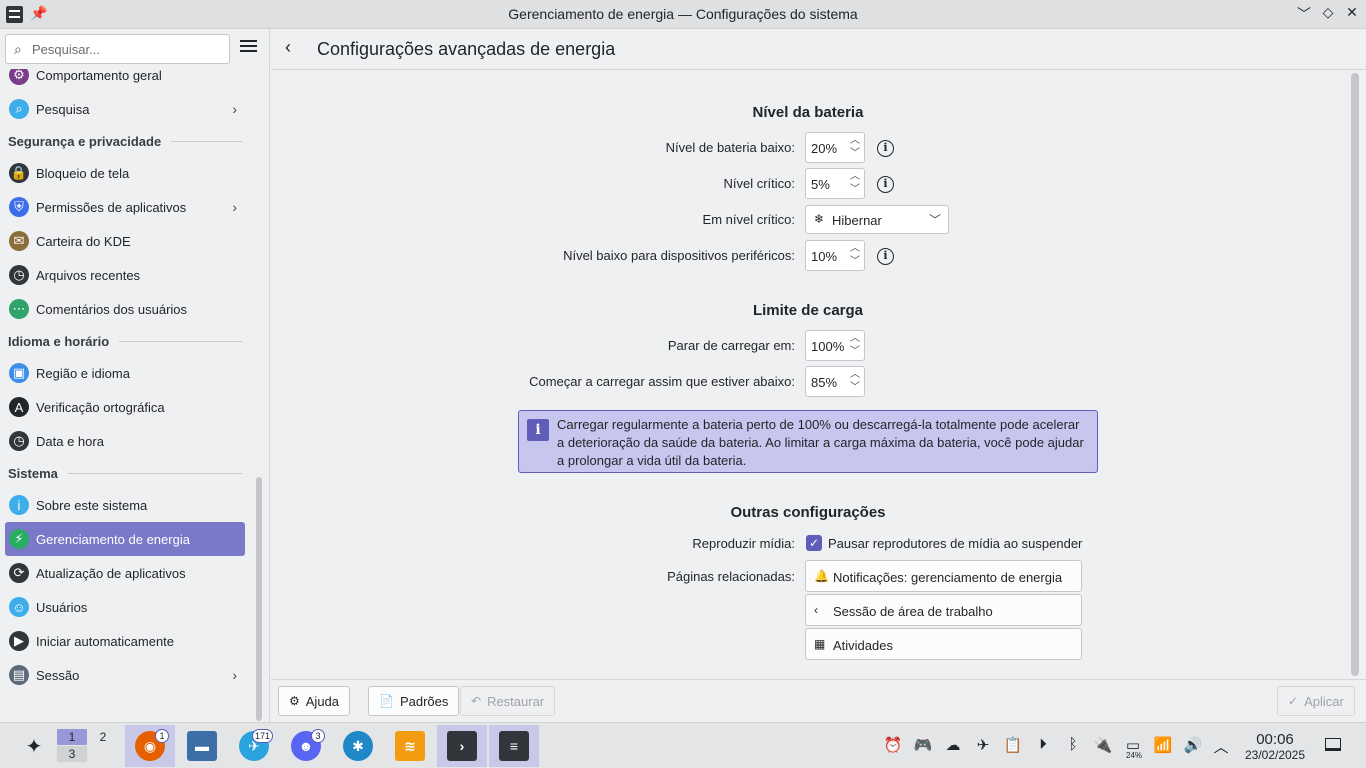  Describe the element at coordinates (508, 701) in the screenshot. I see `reset-button: ↶ Restaurar` at that location.